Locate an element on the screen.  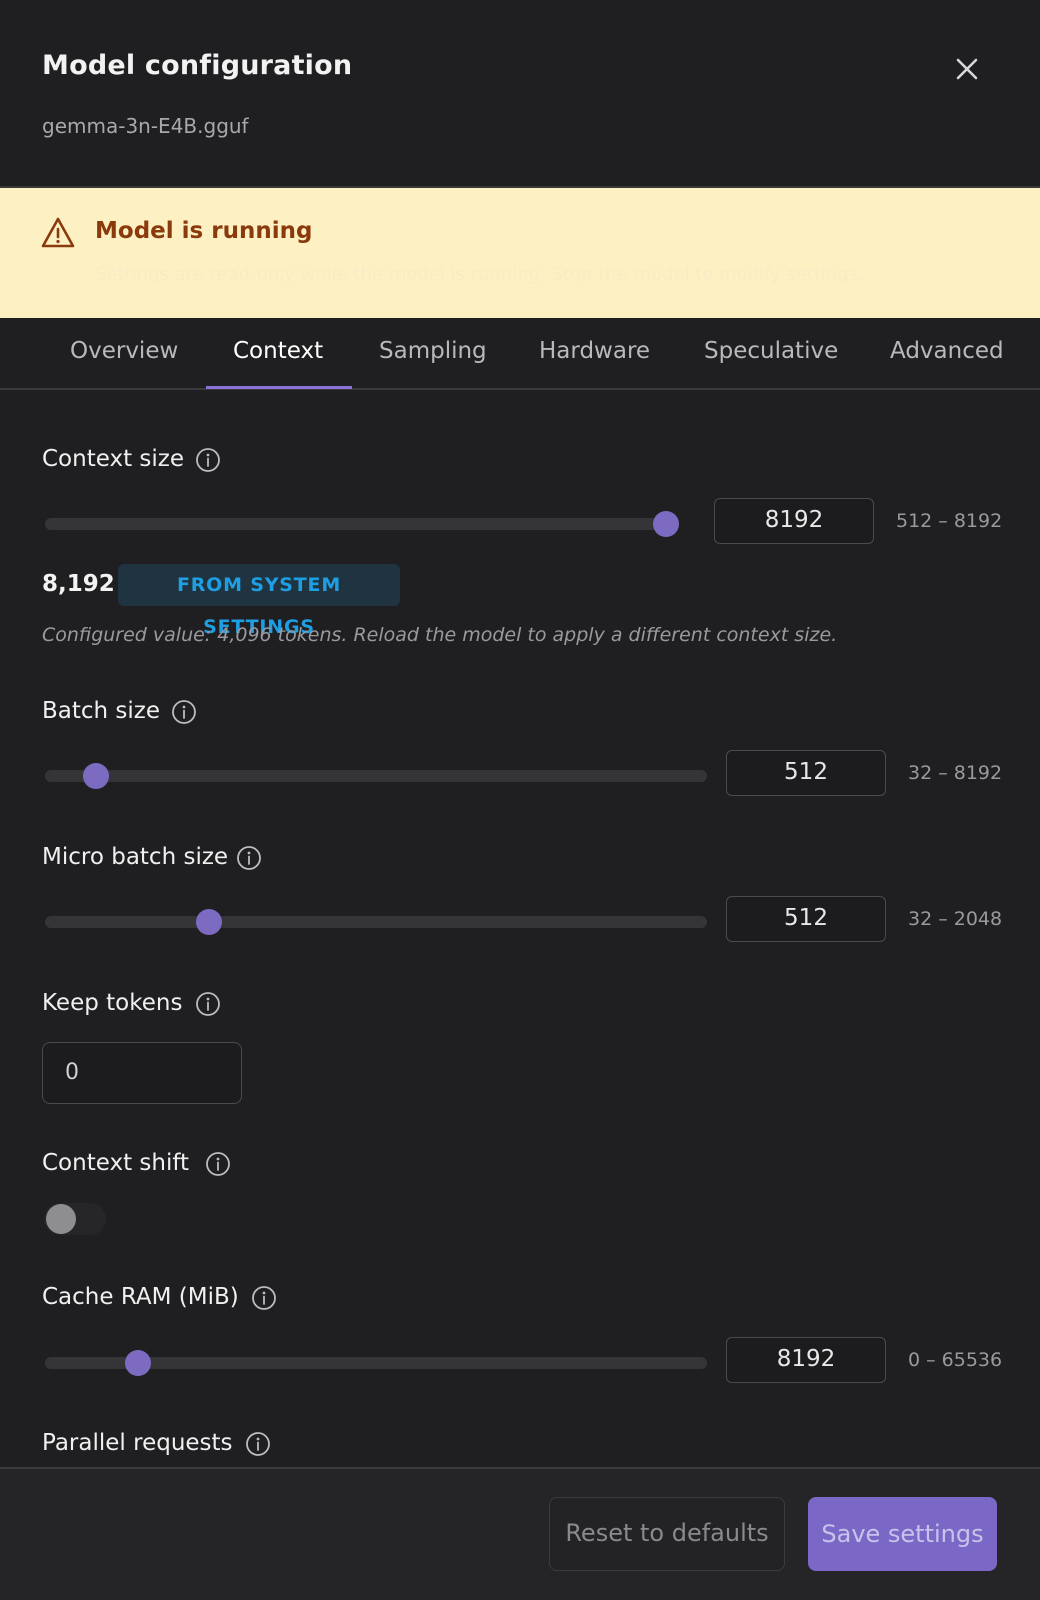
micro-batch-size-range: 32 – 2048 is located at coordinates (955, 919).